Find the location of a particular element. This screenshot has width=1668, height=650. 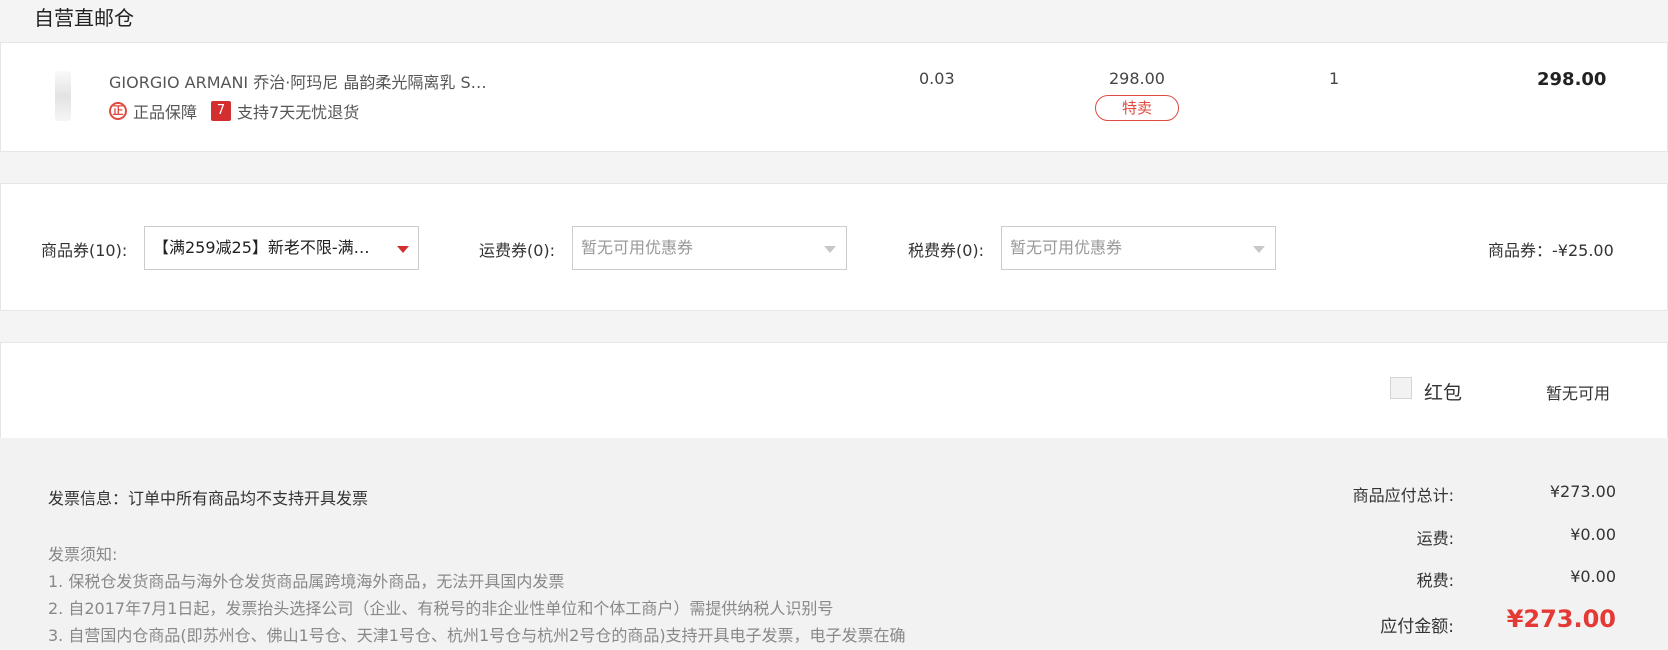

tax-coupon-placeholder: 暂无可用优惠券 is located at coordinates (1066, 247).